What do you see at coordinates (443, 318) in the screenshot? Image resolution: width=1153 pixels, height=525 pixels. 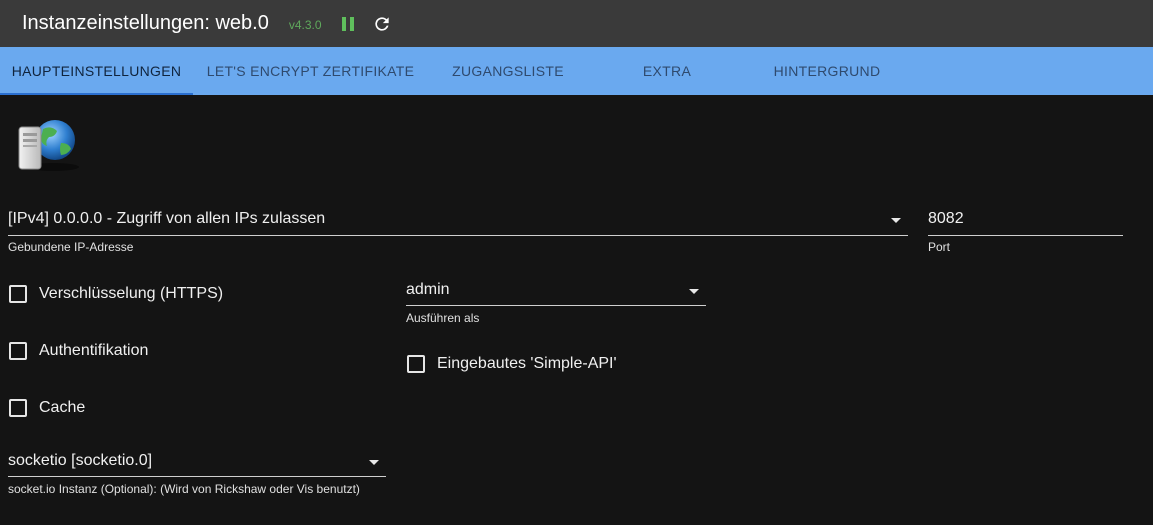 I see `run-as-label: Ausführen als` at bounding box center [443, 318].